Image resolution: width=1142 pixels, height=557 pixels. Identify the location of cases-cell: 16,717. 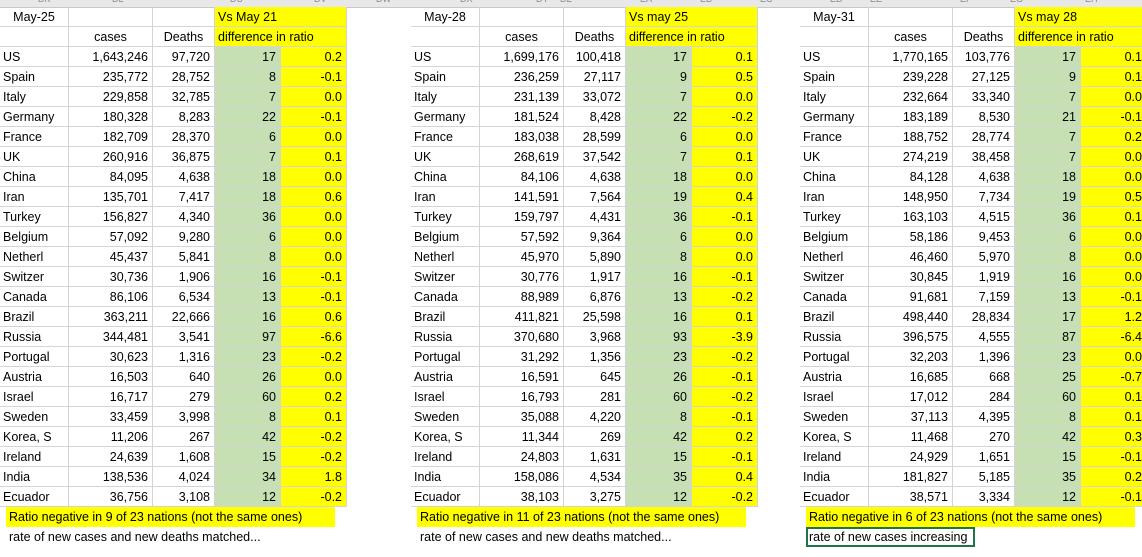
(111, 397).